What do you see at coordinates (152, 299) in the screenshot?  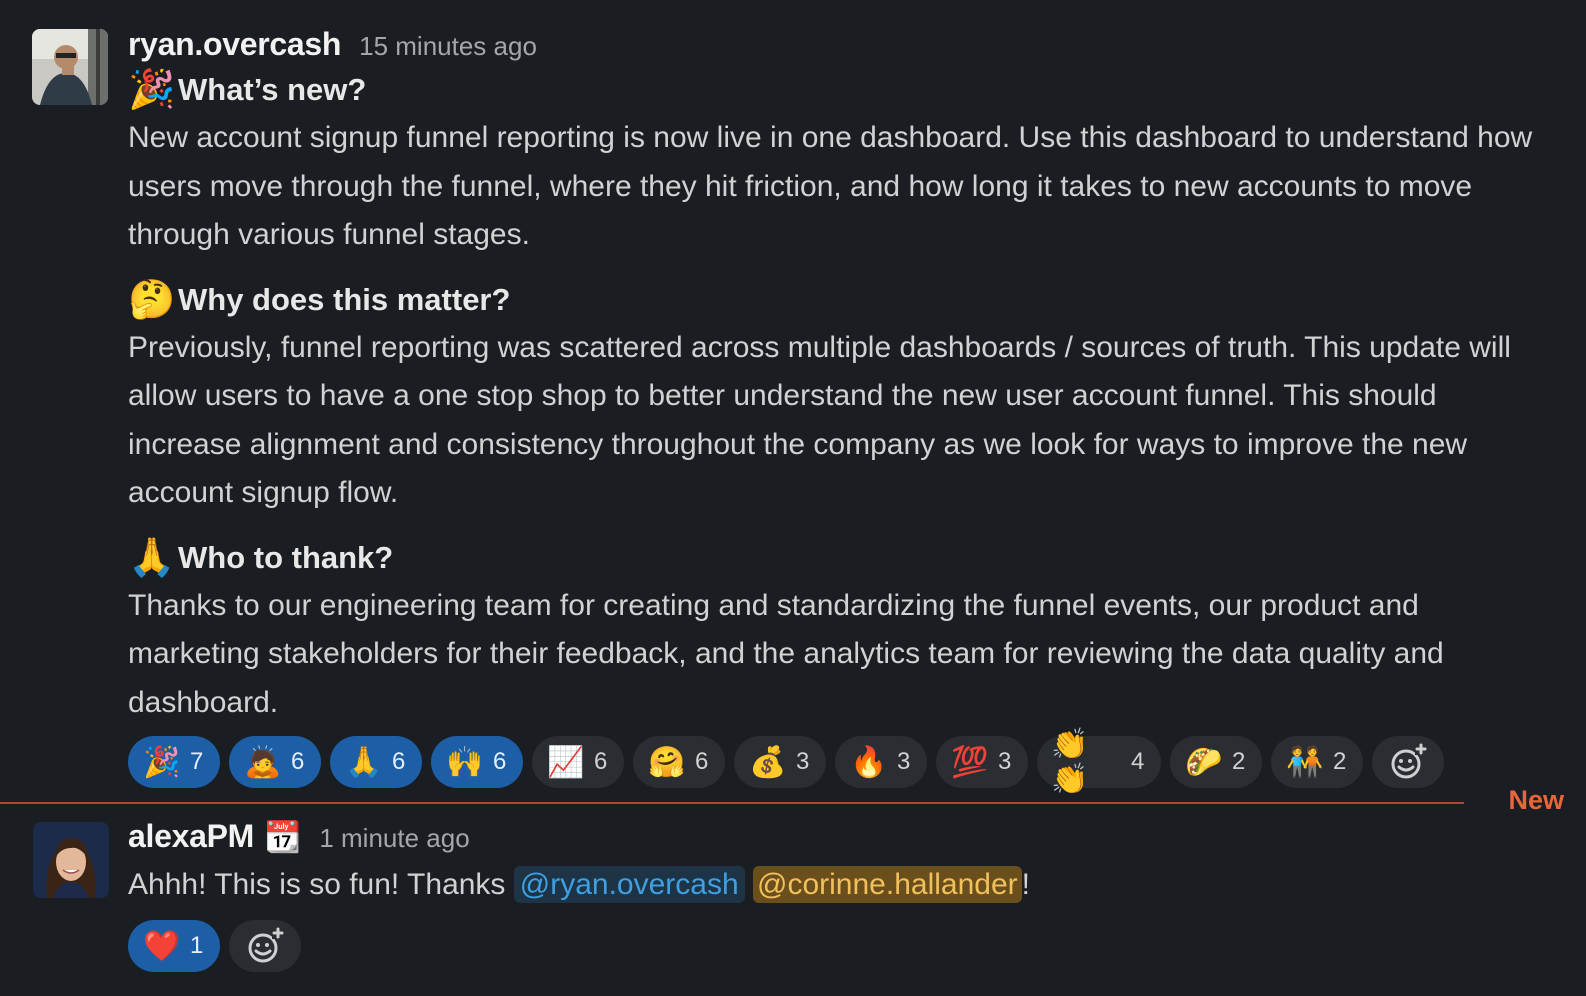 I see `thinking-face-icon: 🤔` at bounding box center [152, 299].